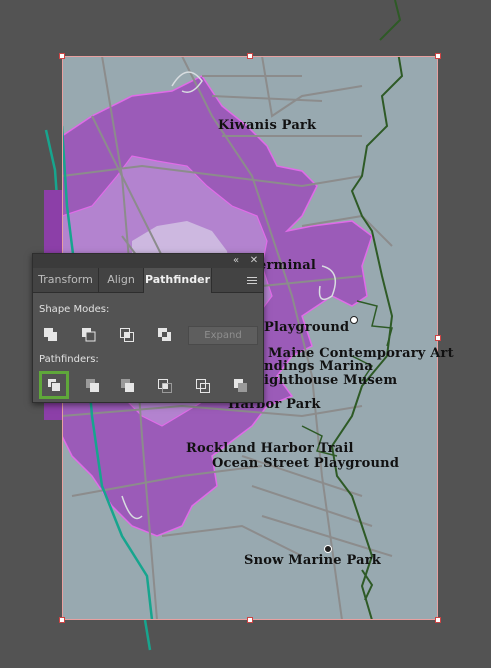 This screenshot has height=668, width=491. Describe the element at coordinates (287, 265) in the screenshot. I see `label-terminal: erminal` at that location.